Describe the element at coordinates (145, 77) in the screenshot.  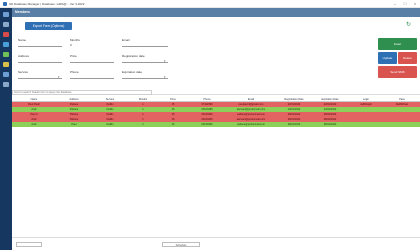
I see `expiration-date-input` at that location.